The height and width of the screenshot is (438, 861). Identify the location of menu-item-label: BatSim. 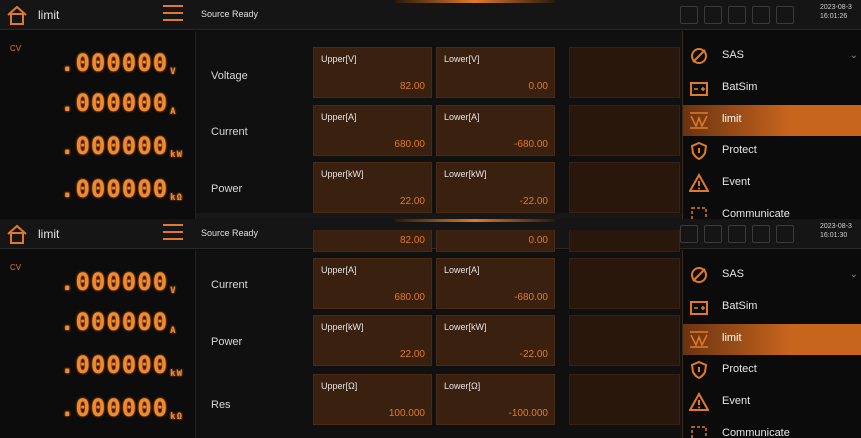
(740, 87).